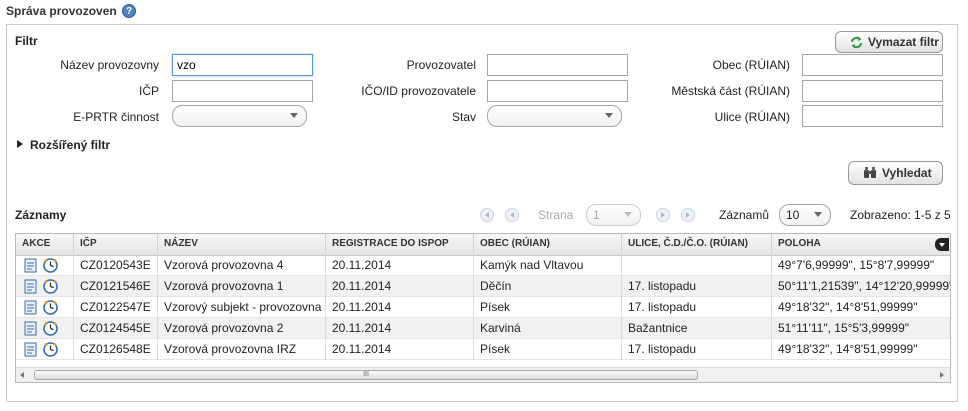 This screenshot has width=968, height=411. Describe the element at coordinates (400, 244) in the screenshot. I see `col-registrace: REGISTRACE DO ISPOP` at that location.